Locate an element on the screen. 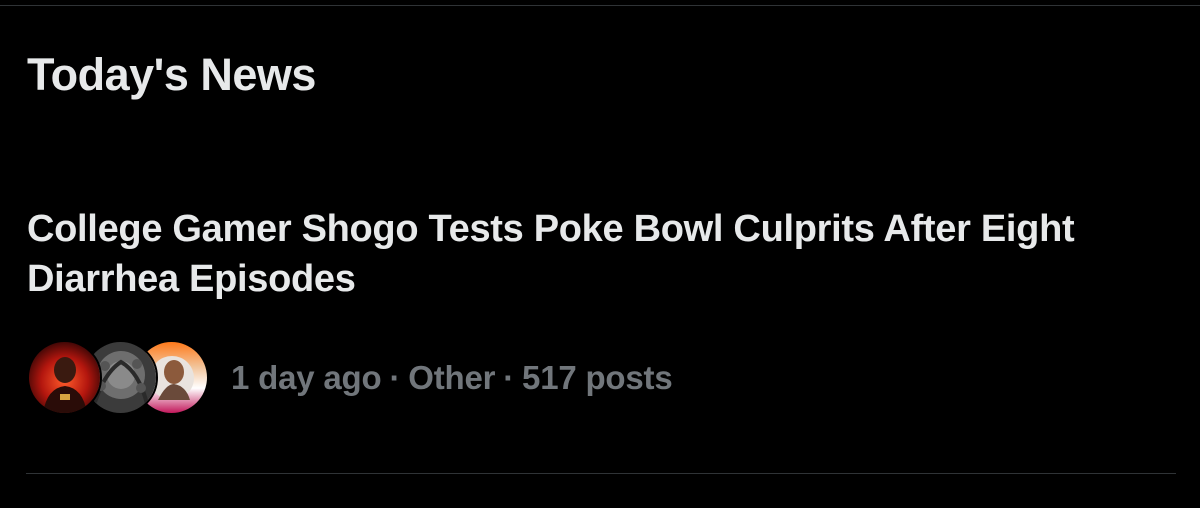  category-label: Other is located at coordinates (452, 377).